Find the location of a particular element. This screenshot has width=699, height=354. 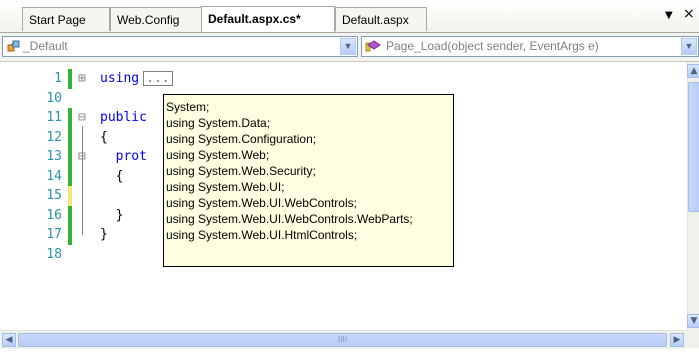

line-number: 10 is located at coordinates (54, 98).